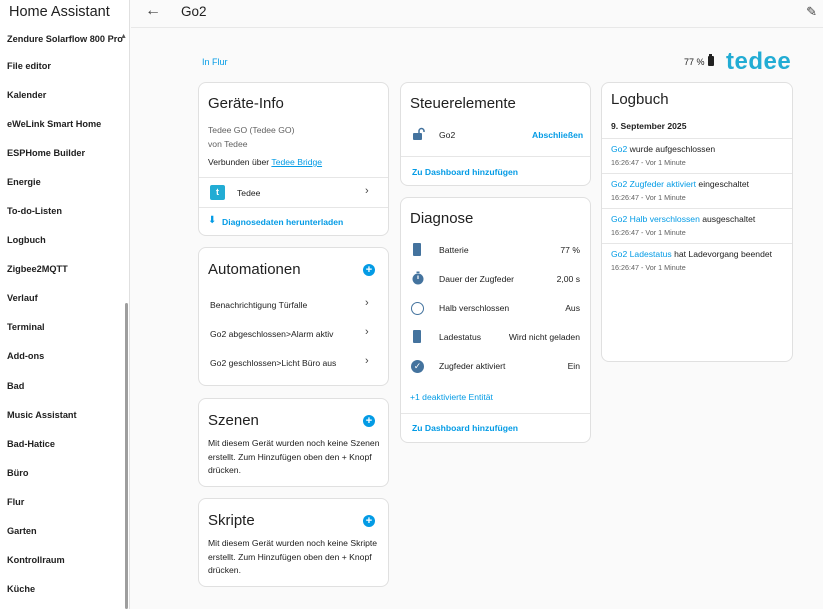 This screenshot has width=823, height=609. Describe the element at coordinates (811, 12) in the screenshot. I see `pencil-icon: ✎` at that location.